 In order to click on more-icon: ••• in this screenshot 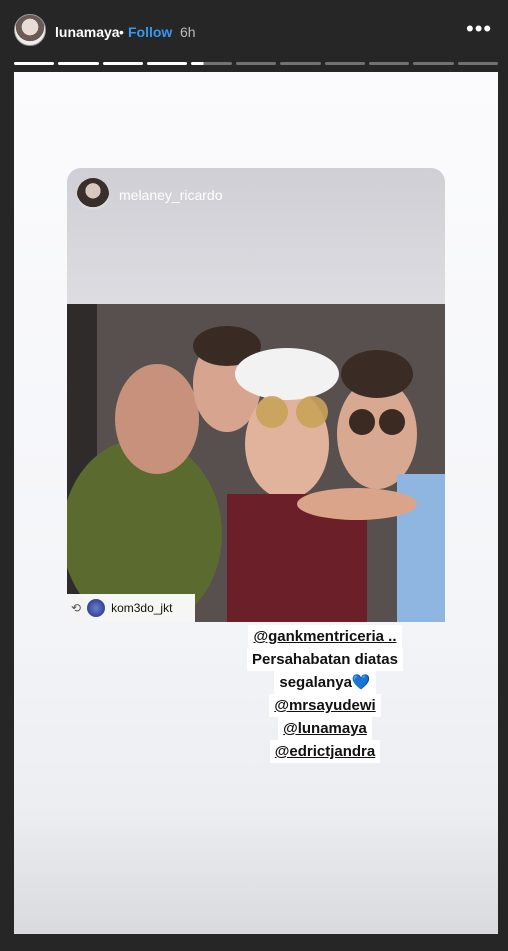, I will do `click(479, 29)`.